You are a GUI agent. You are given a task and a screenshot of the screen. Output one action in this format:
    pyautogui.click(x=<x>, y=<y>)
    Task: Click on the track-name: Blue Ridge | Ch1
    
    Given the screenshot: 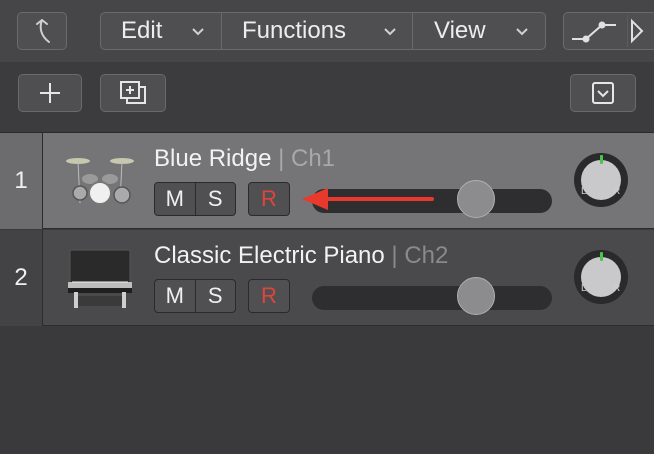 What is the action you would take?
    pyautogui.click(x=244, y=159)
    